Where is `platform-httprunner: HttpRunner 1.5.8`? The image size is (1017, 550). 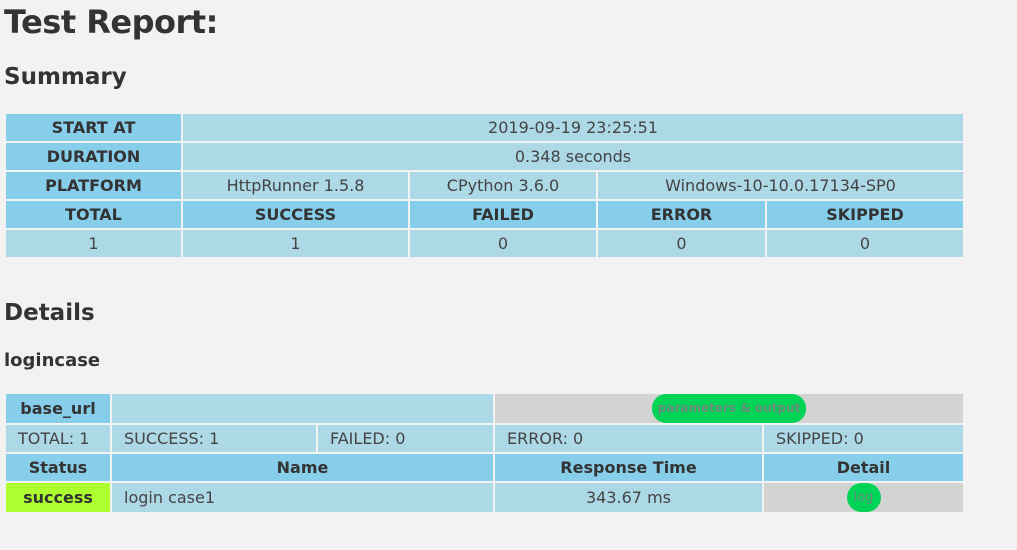 platform-httprunner: HttpRunner 1.5.8 is located at coordinates (295, 185).